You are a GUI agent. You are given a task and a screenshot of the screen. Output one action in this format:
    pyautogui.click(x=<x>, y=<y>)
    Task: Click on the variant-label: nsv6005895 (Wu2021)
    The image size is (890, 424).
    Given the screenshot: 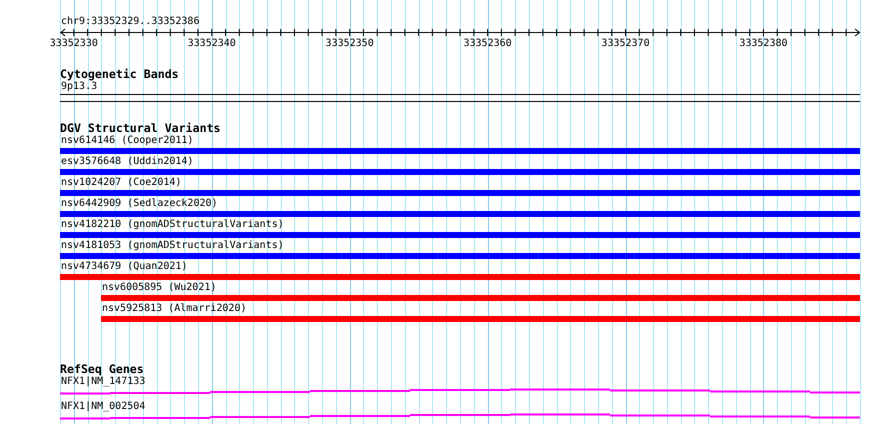 What is the action you would take?
    pyautogui.click(x=159, y=288)
    